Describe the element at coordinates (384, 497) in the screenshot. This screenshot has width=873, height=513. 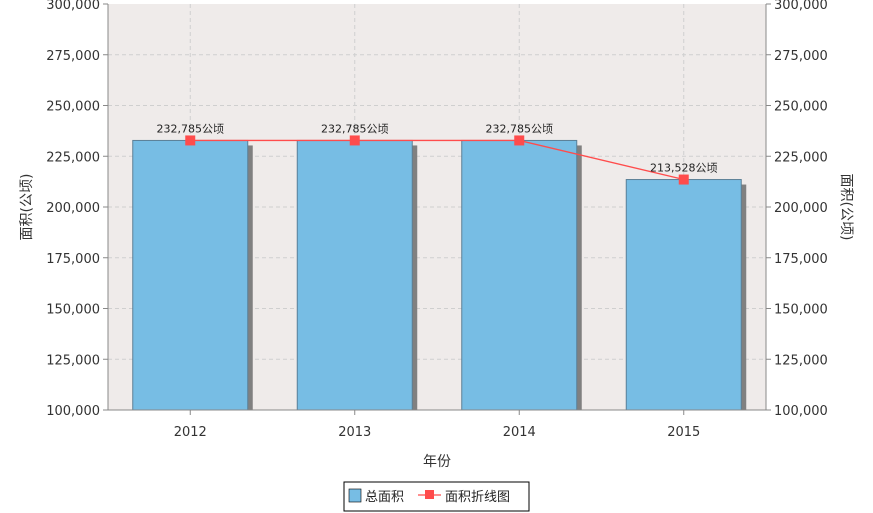
I see `legend-label-bar: 总面积` at that location.